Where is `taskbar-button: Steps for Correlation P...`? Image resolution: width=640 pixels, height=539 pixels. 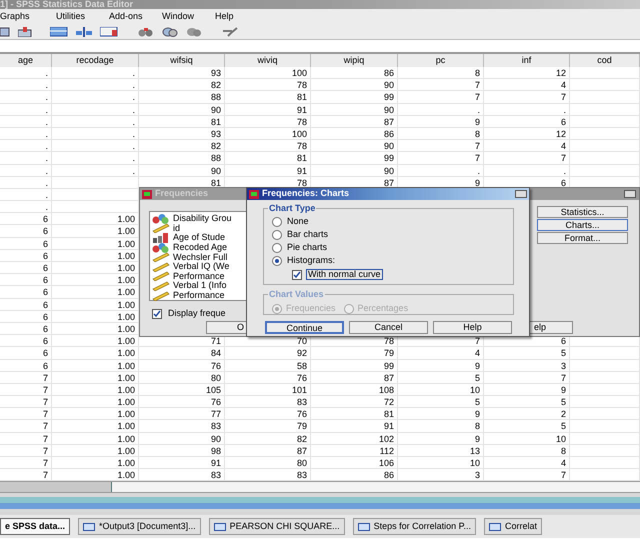
taskbar-button: Steps for Correlation P... is located at coordinates (414, 527).